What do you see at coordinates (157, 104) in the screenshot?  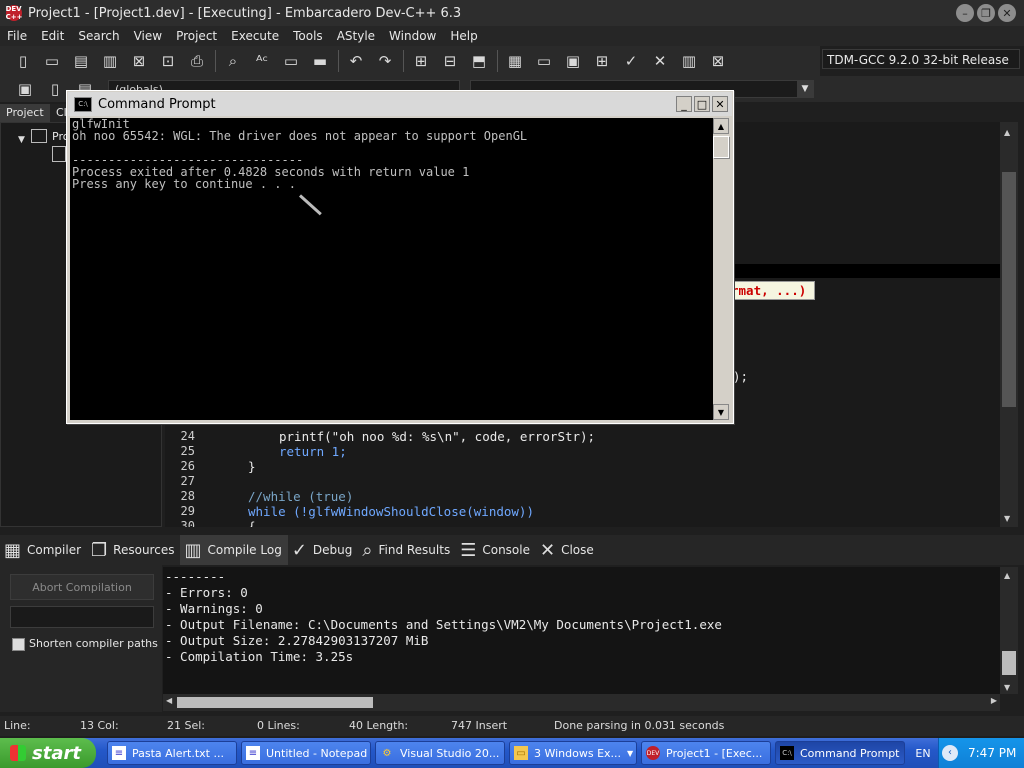 I see `command-prompt-title: Command Prompt` at bounding box center [157, 104].